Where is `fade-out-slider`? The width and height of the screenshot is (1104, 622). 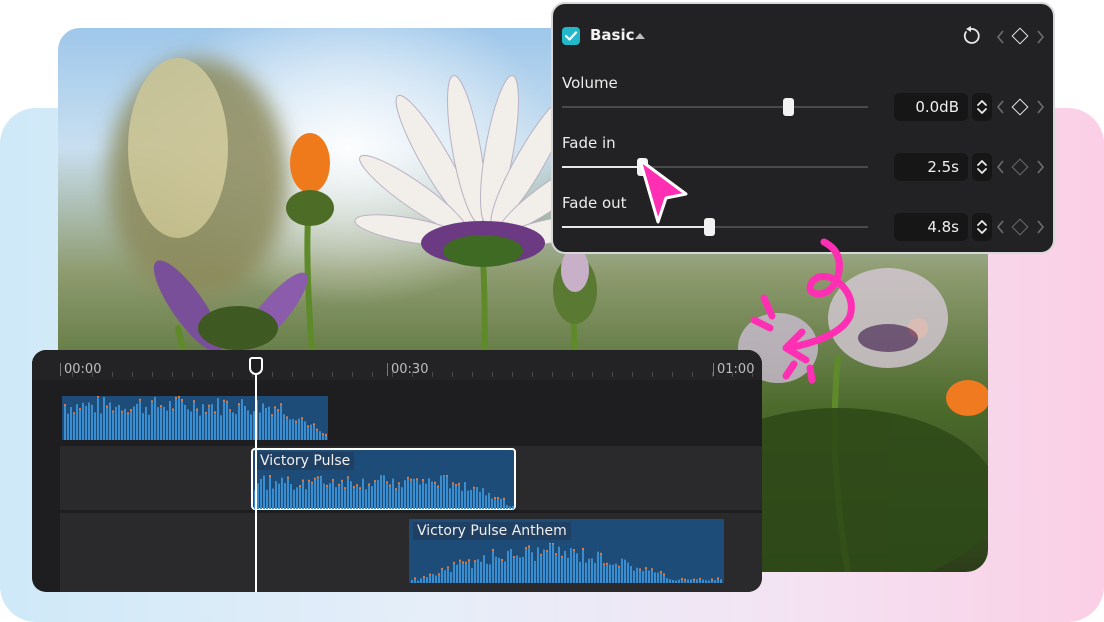 fade-out-slider is located at coordinates (715, 227).